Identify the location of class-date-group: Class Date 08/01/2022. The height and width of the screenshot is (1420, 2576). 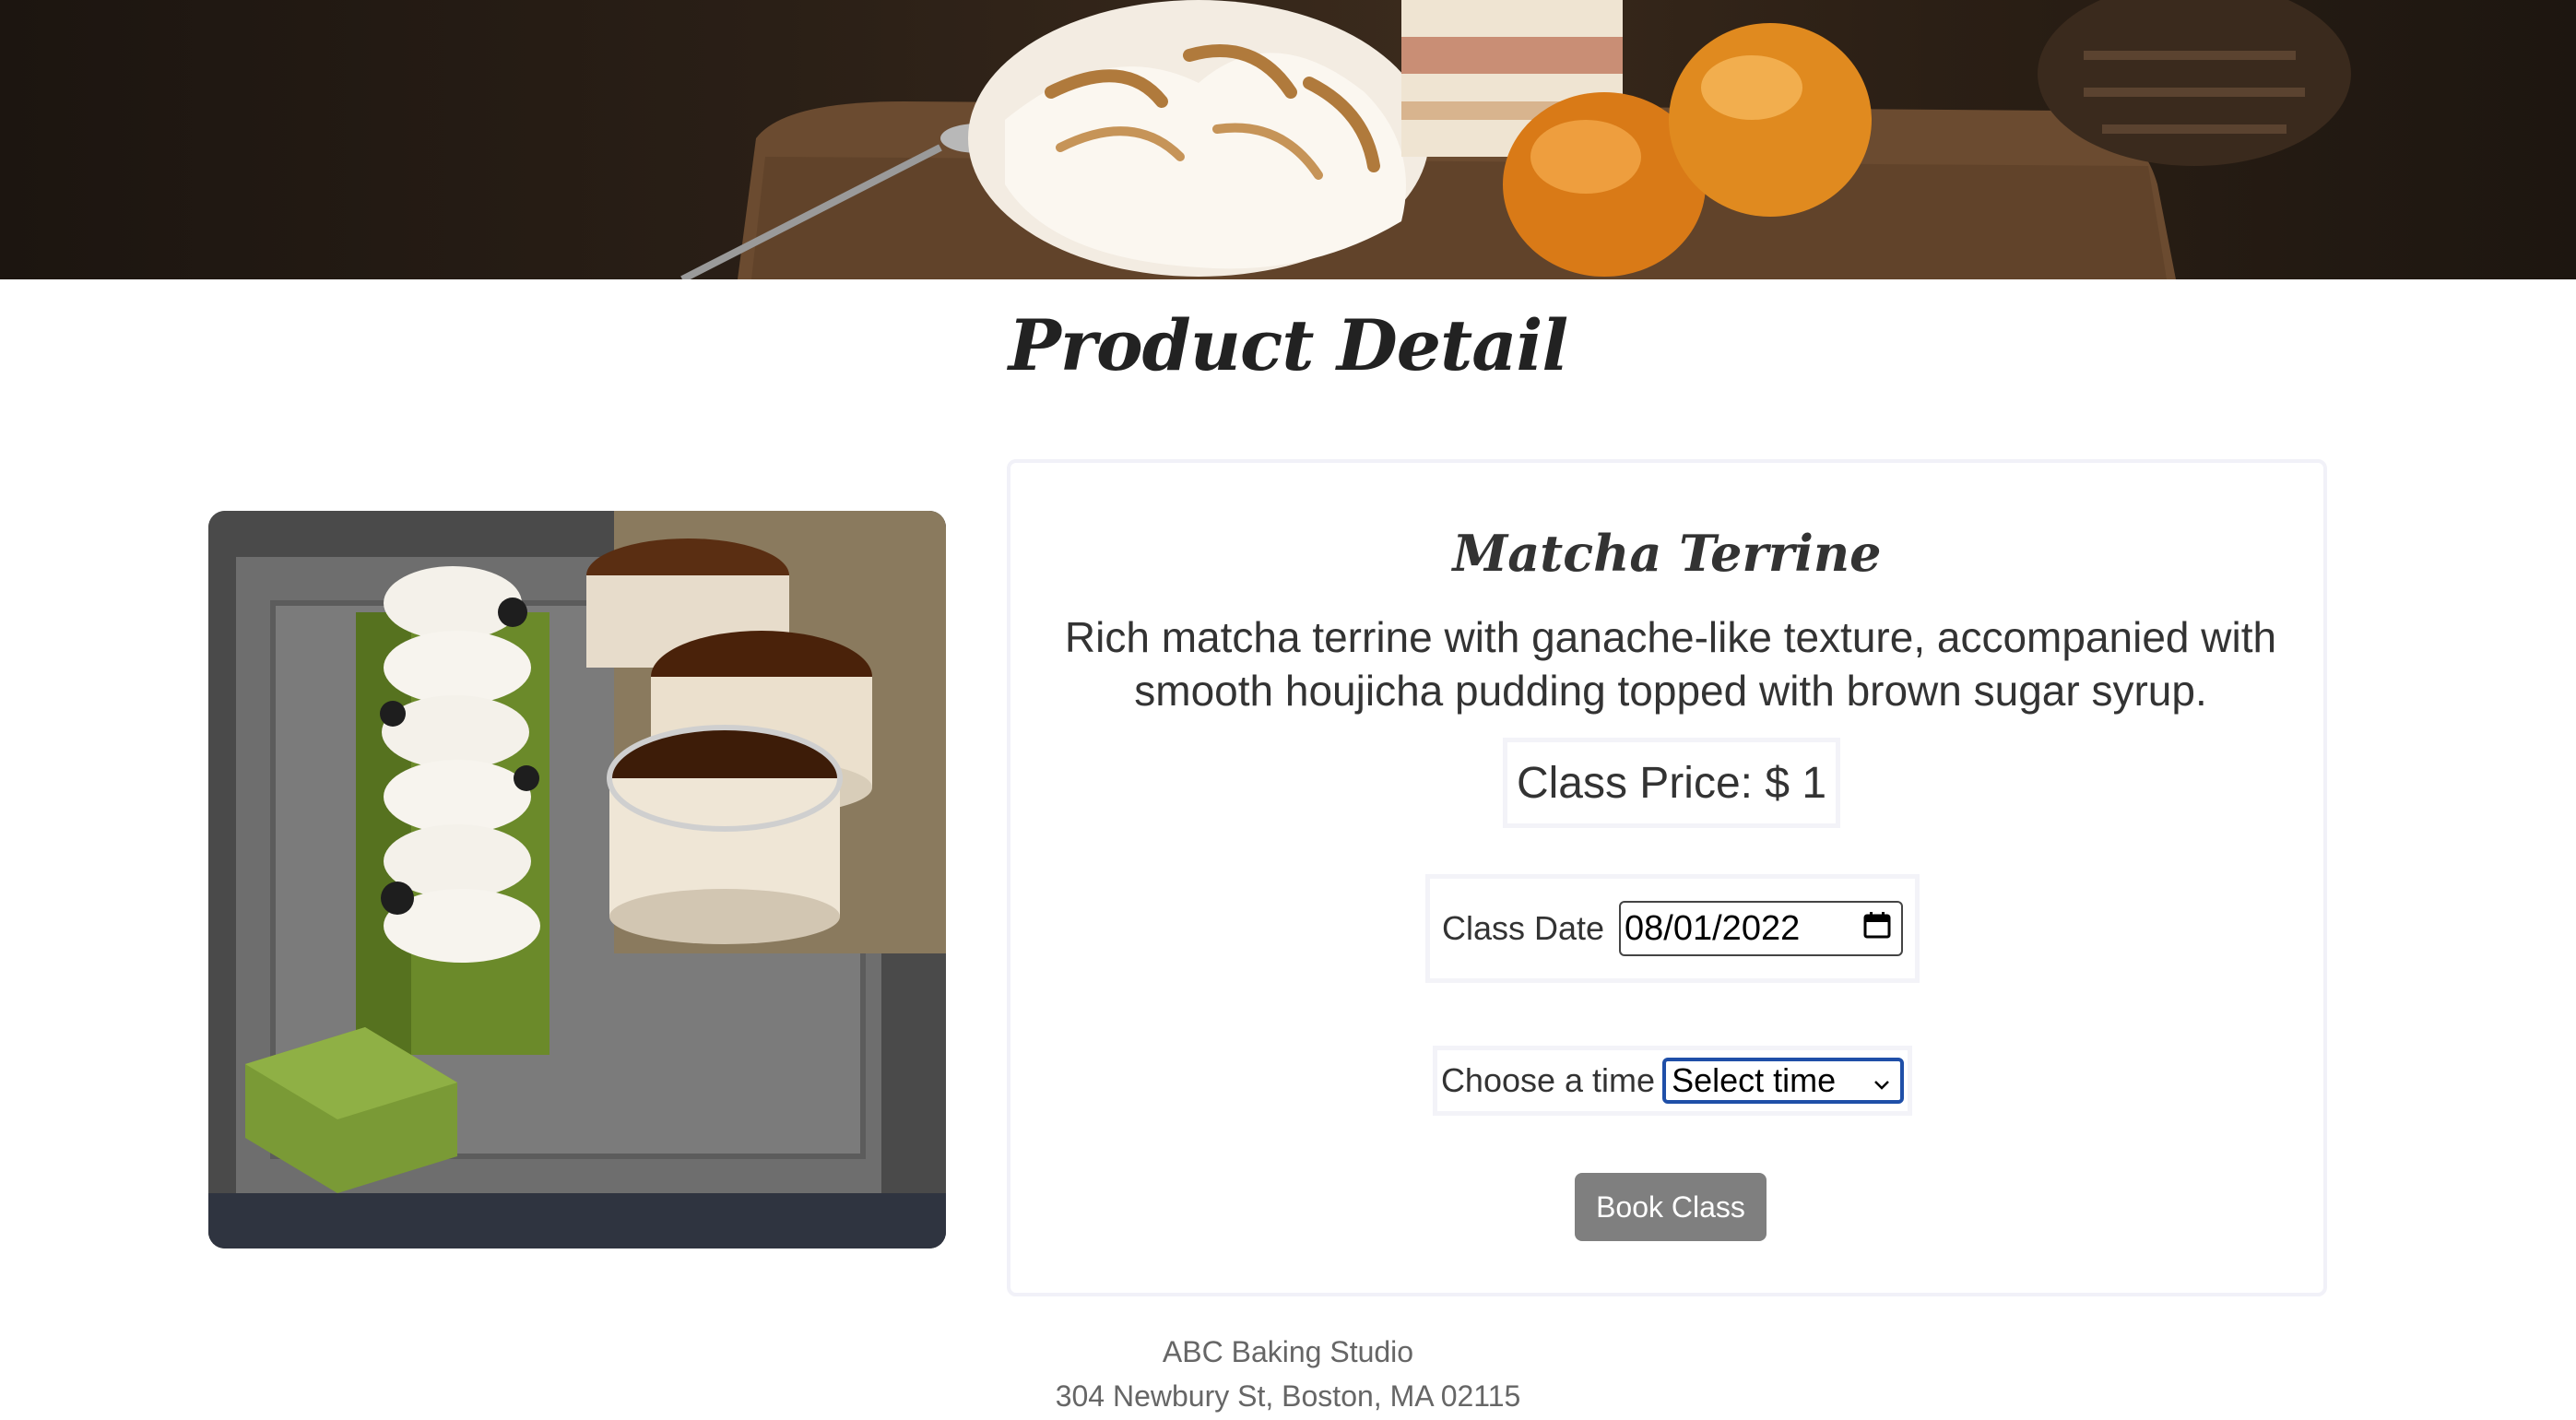
(1672, 929).